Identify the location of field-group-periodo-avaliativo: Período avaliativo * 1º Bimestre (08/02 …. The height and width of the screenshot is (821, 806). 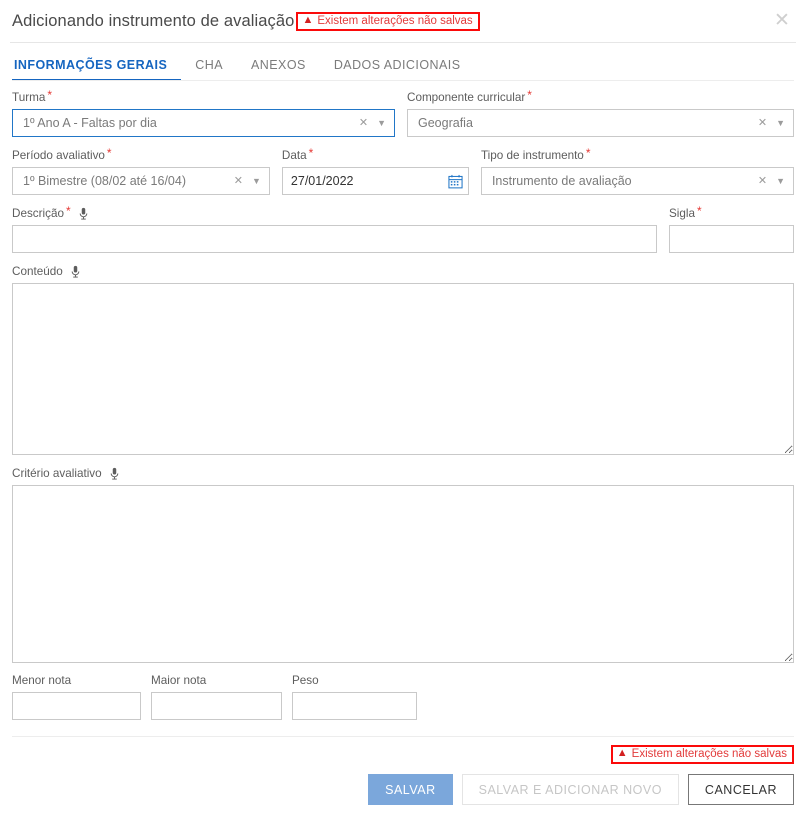
(141, 170).